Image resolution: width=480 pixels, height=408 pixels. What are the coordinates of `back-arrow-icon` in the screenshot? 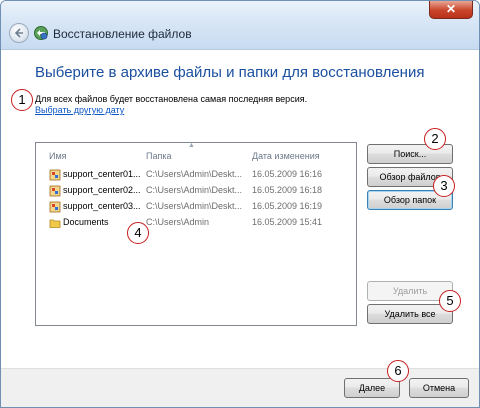 It's located at (18, 33).